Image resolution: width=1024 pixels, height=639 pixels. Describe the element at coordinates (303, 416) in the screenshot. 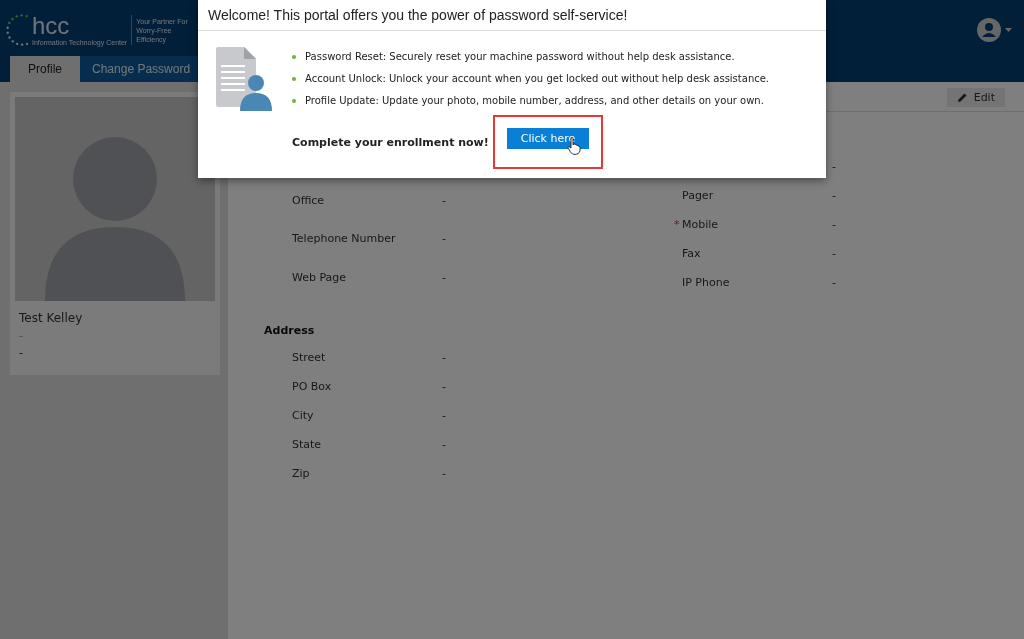

I see `field-label: City` at that location.